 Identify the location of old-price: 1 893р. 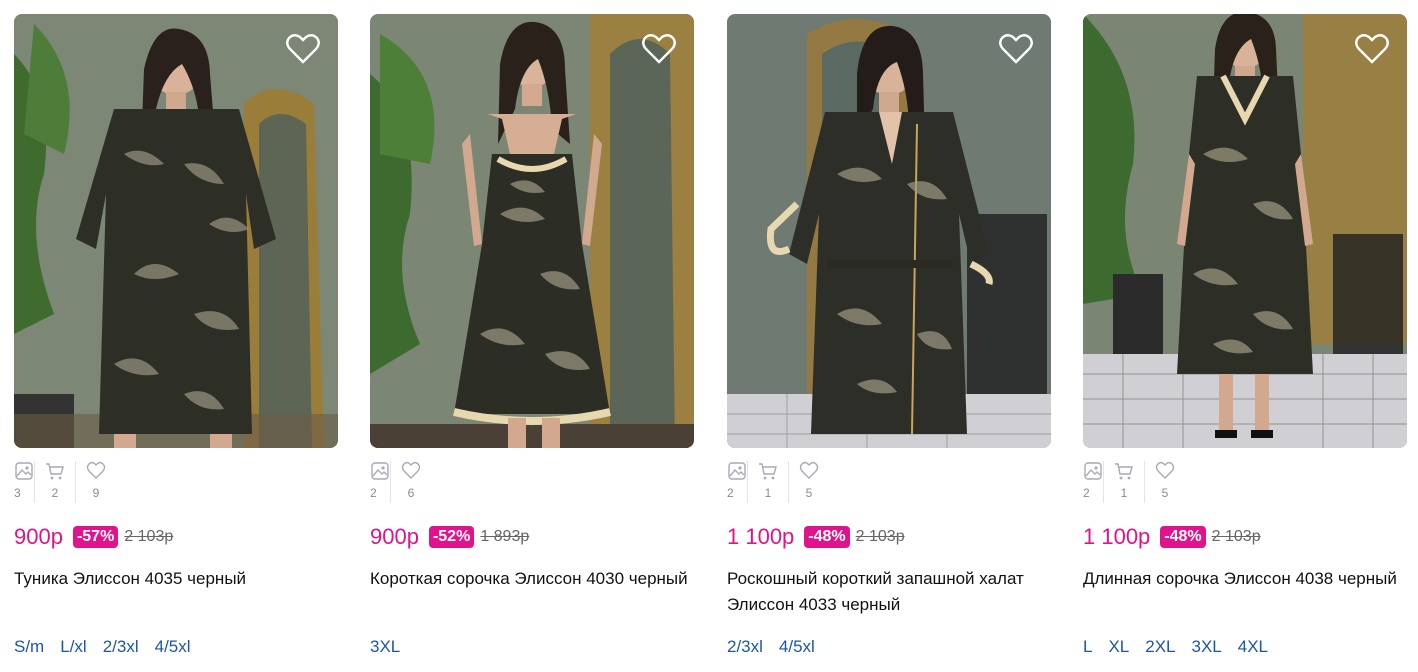
(505, 536).